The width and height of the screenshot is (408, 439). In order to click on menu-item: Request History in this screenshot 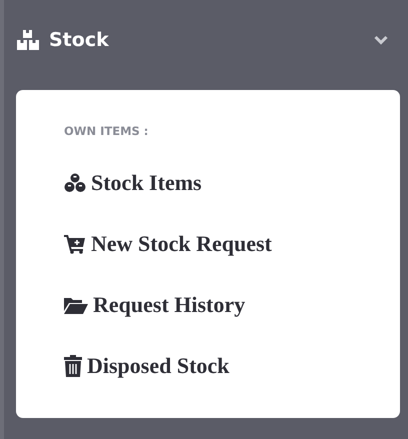, I will do `click(232, 304)`.